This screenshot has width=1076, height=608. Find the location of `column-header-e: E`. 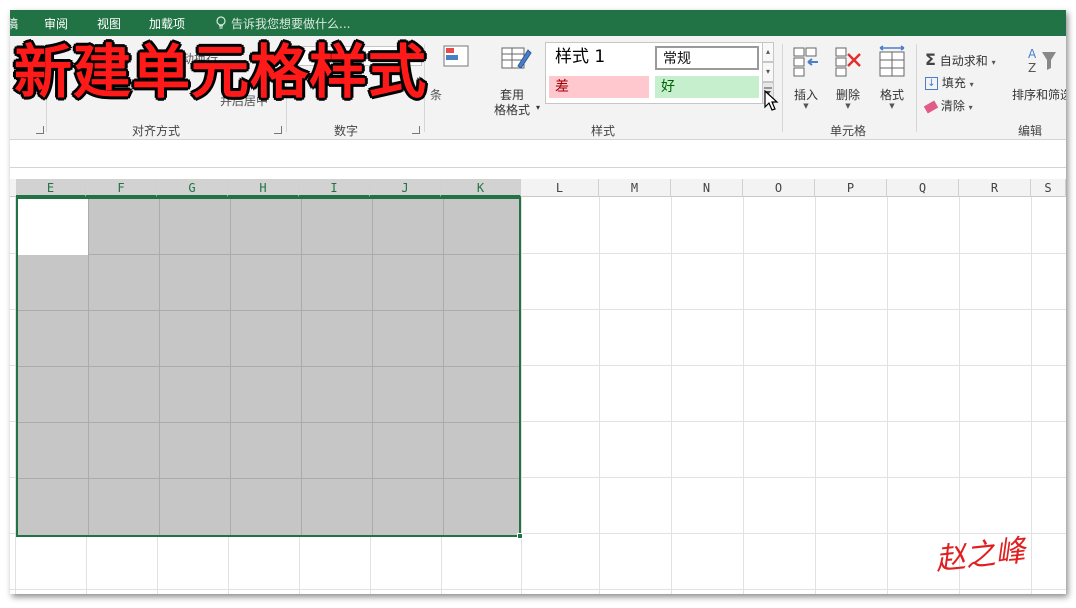

column-header-e: E is located at coordinates (51, 188).